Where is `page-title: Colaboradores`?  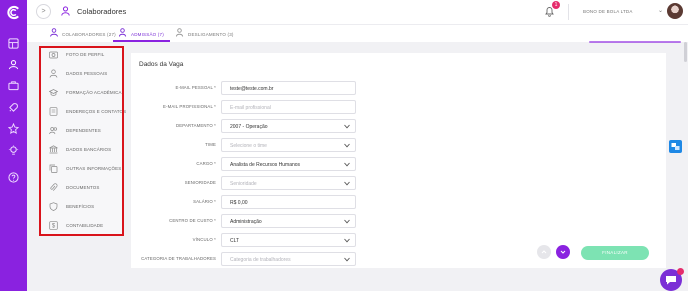
page-title: Colaboradores is located at coordinates (102, 11).